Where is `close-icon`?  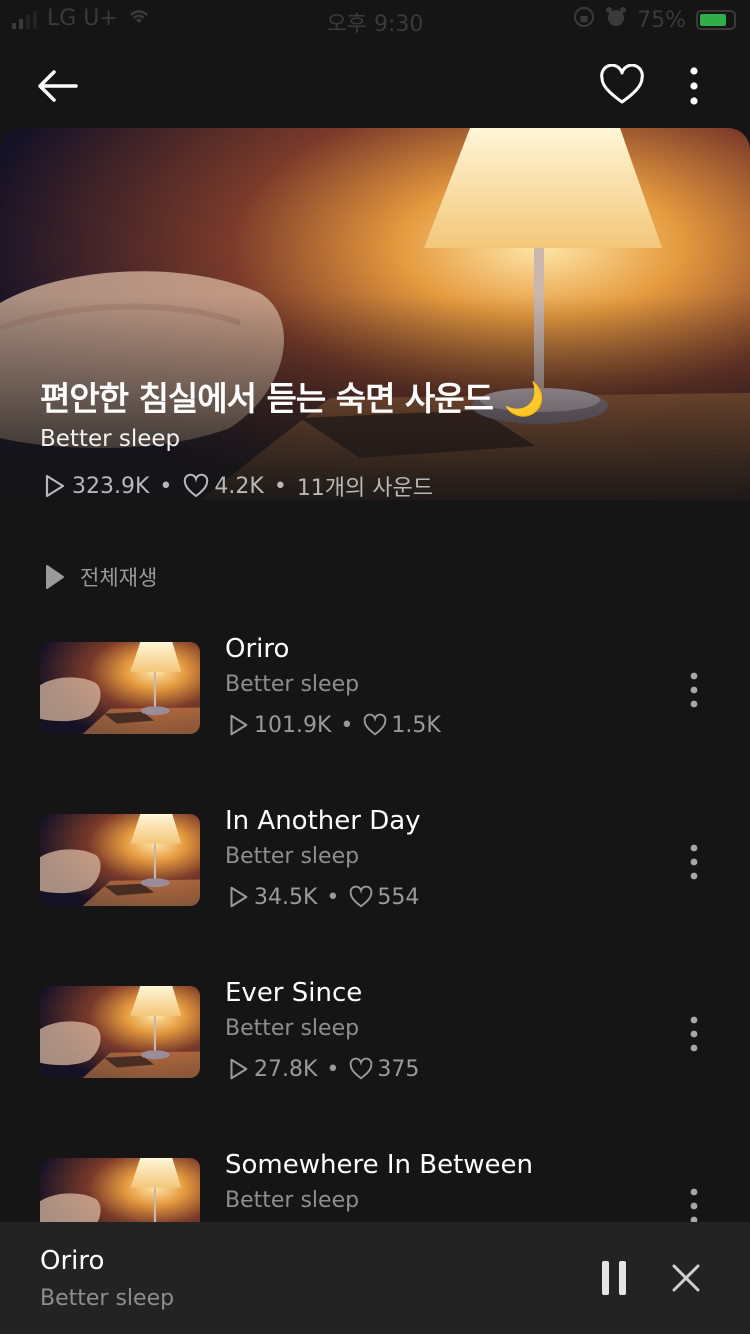
close-icon is located at coordinates (686, 1278).